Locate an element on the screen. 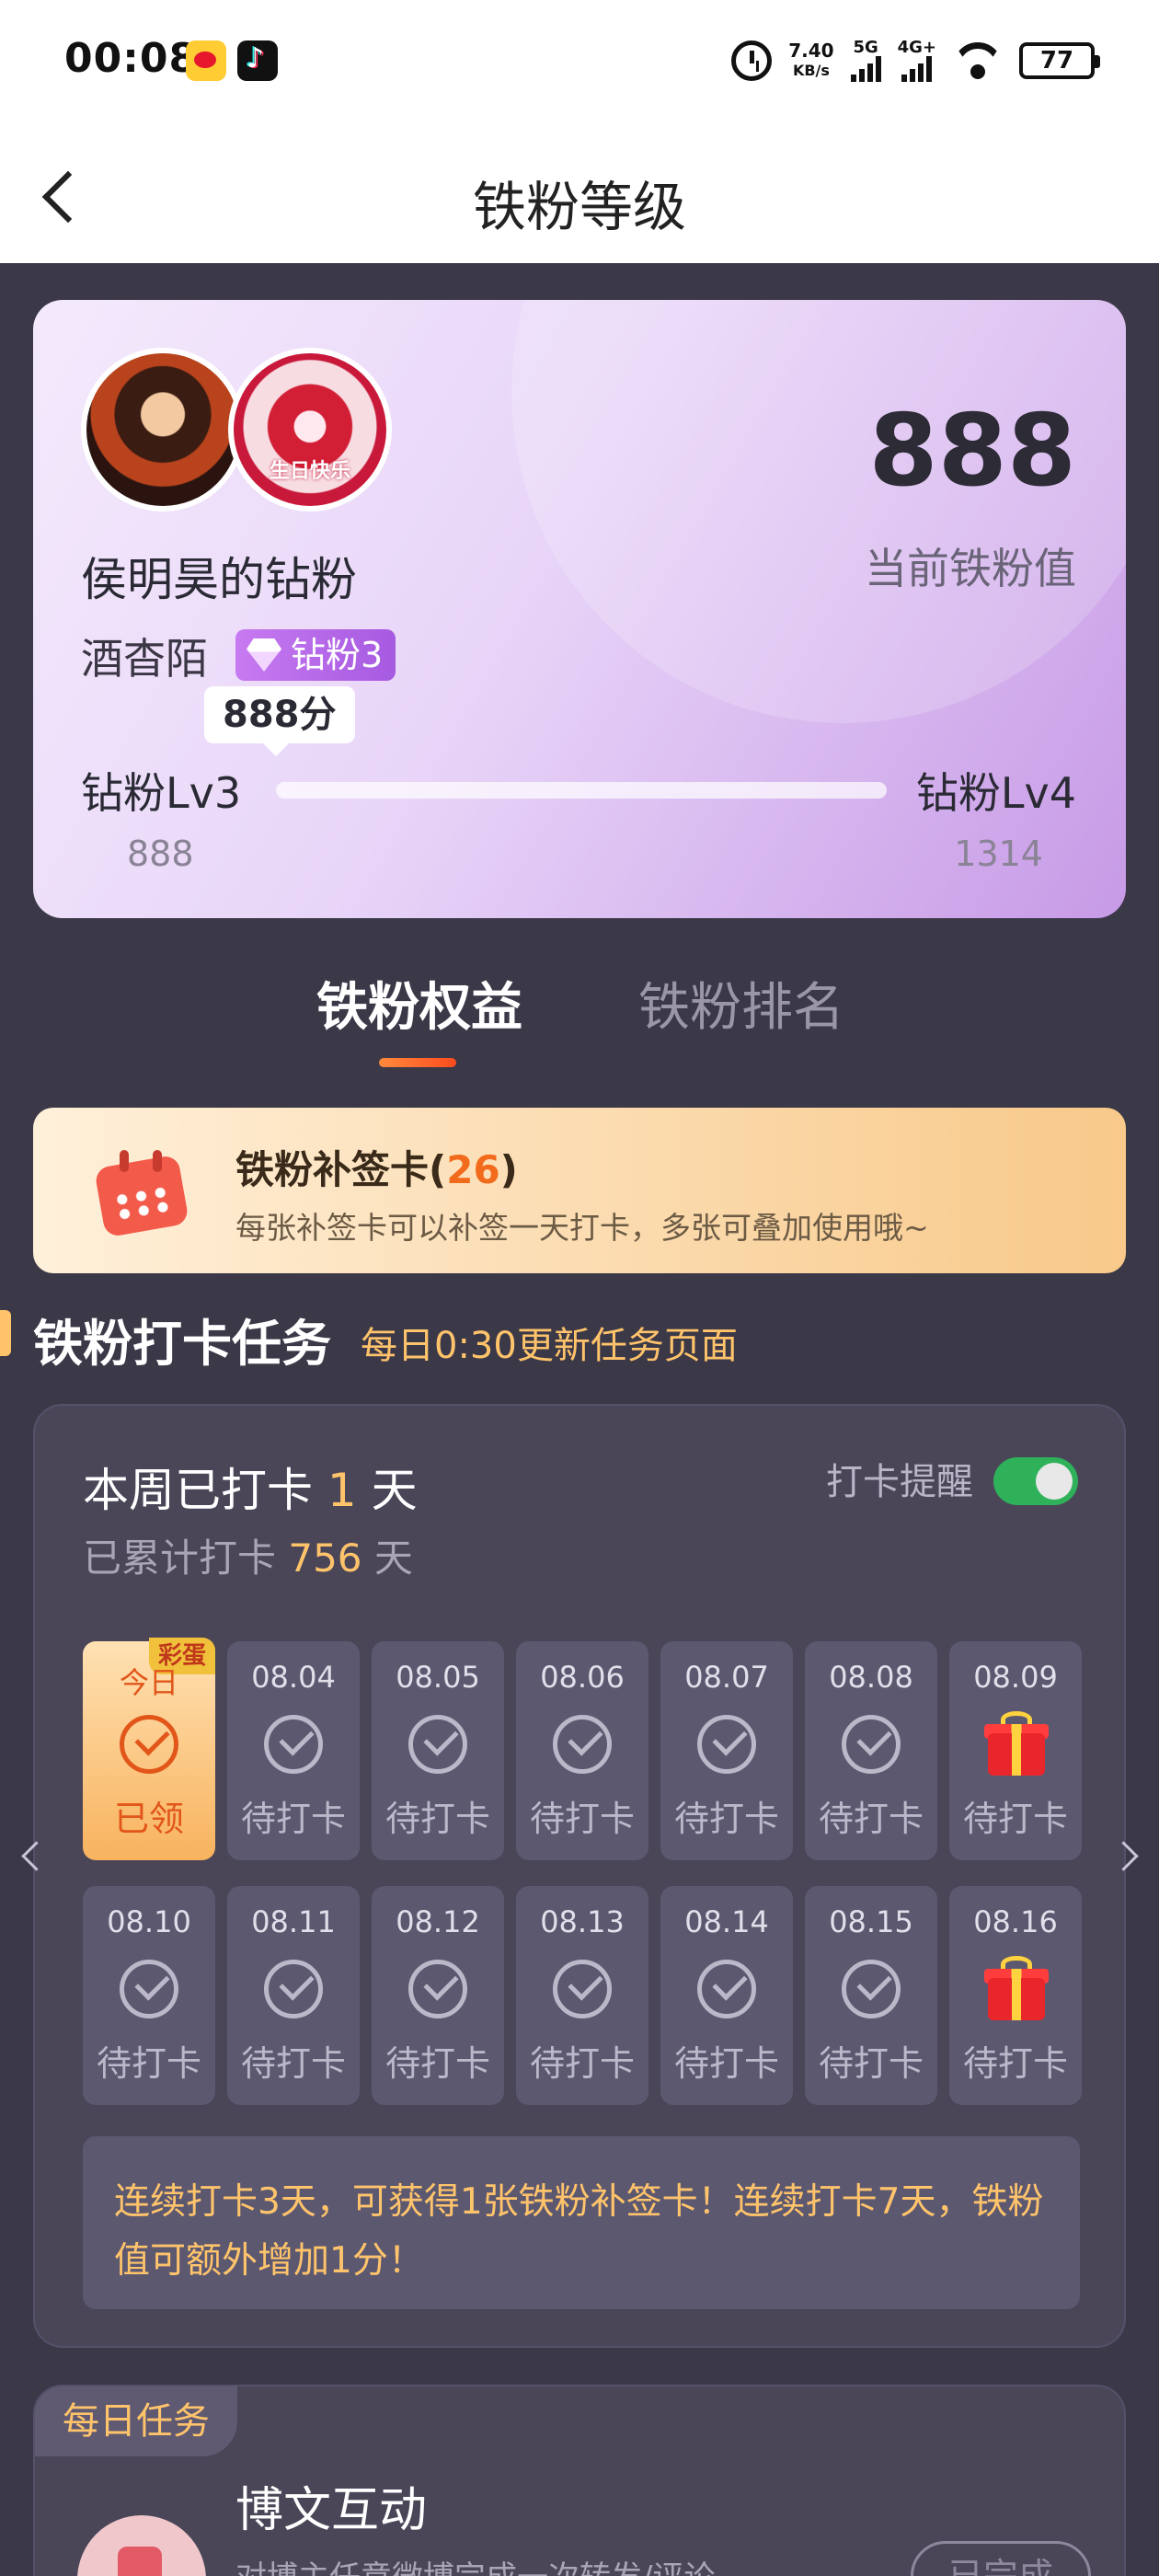  checkin-day: 08.08 待打卡 is located at coordinates (871, 1750).